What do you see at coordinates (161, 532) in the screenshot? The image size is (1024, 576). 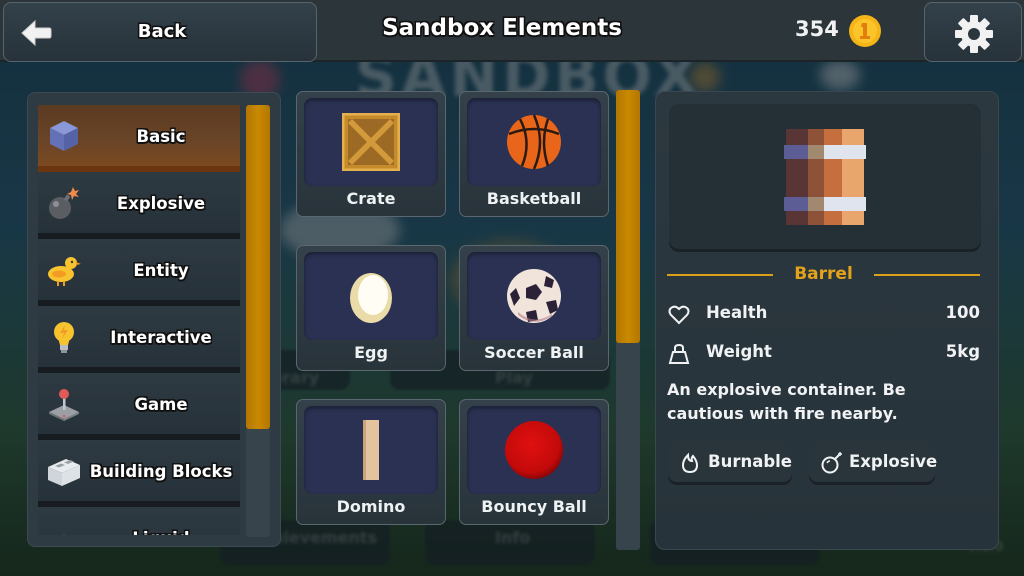 I see `category-label: Liquid` at bounding box center [161, 532].